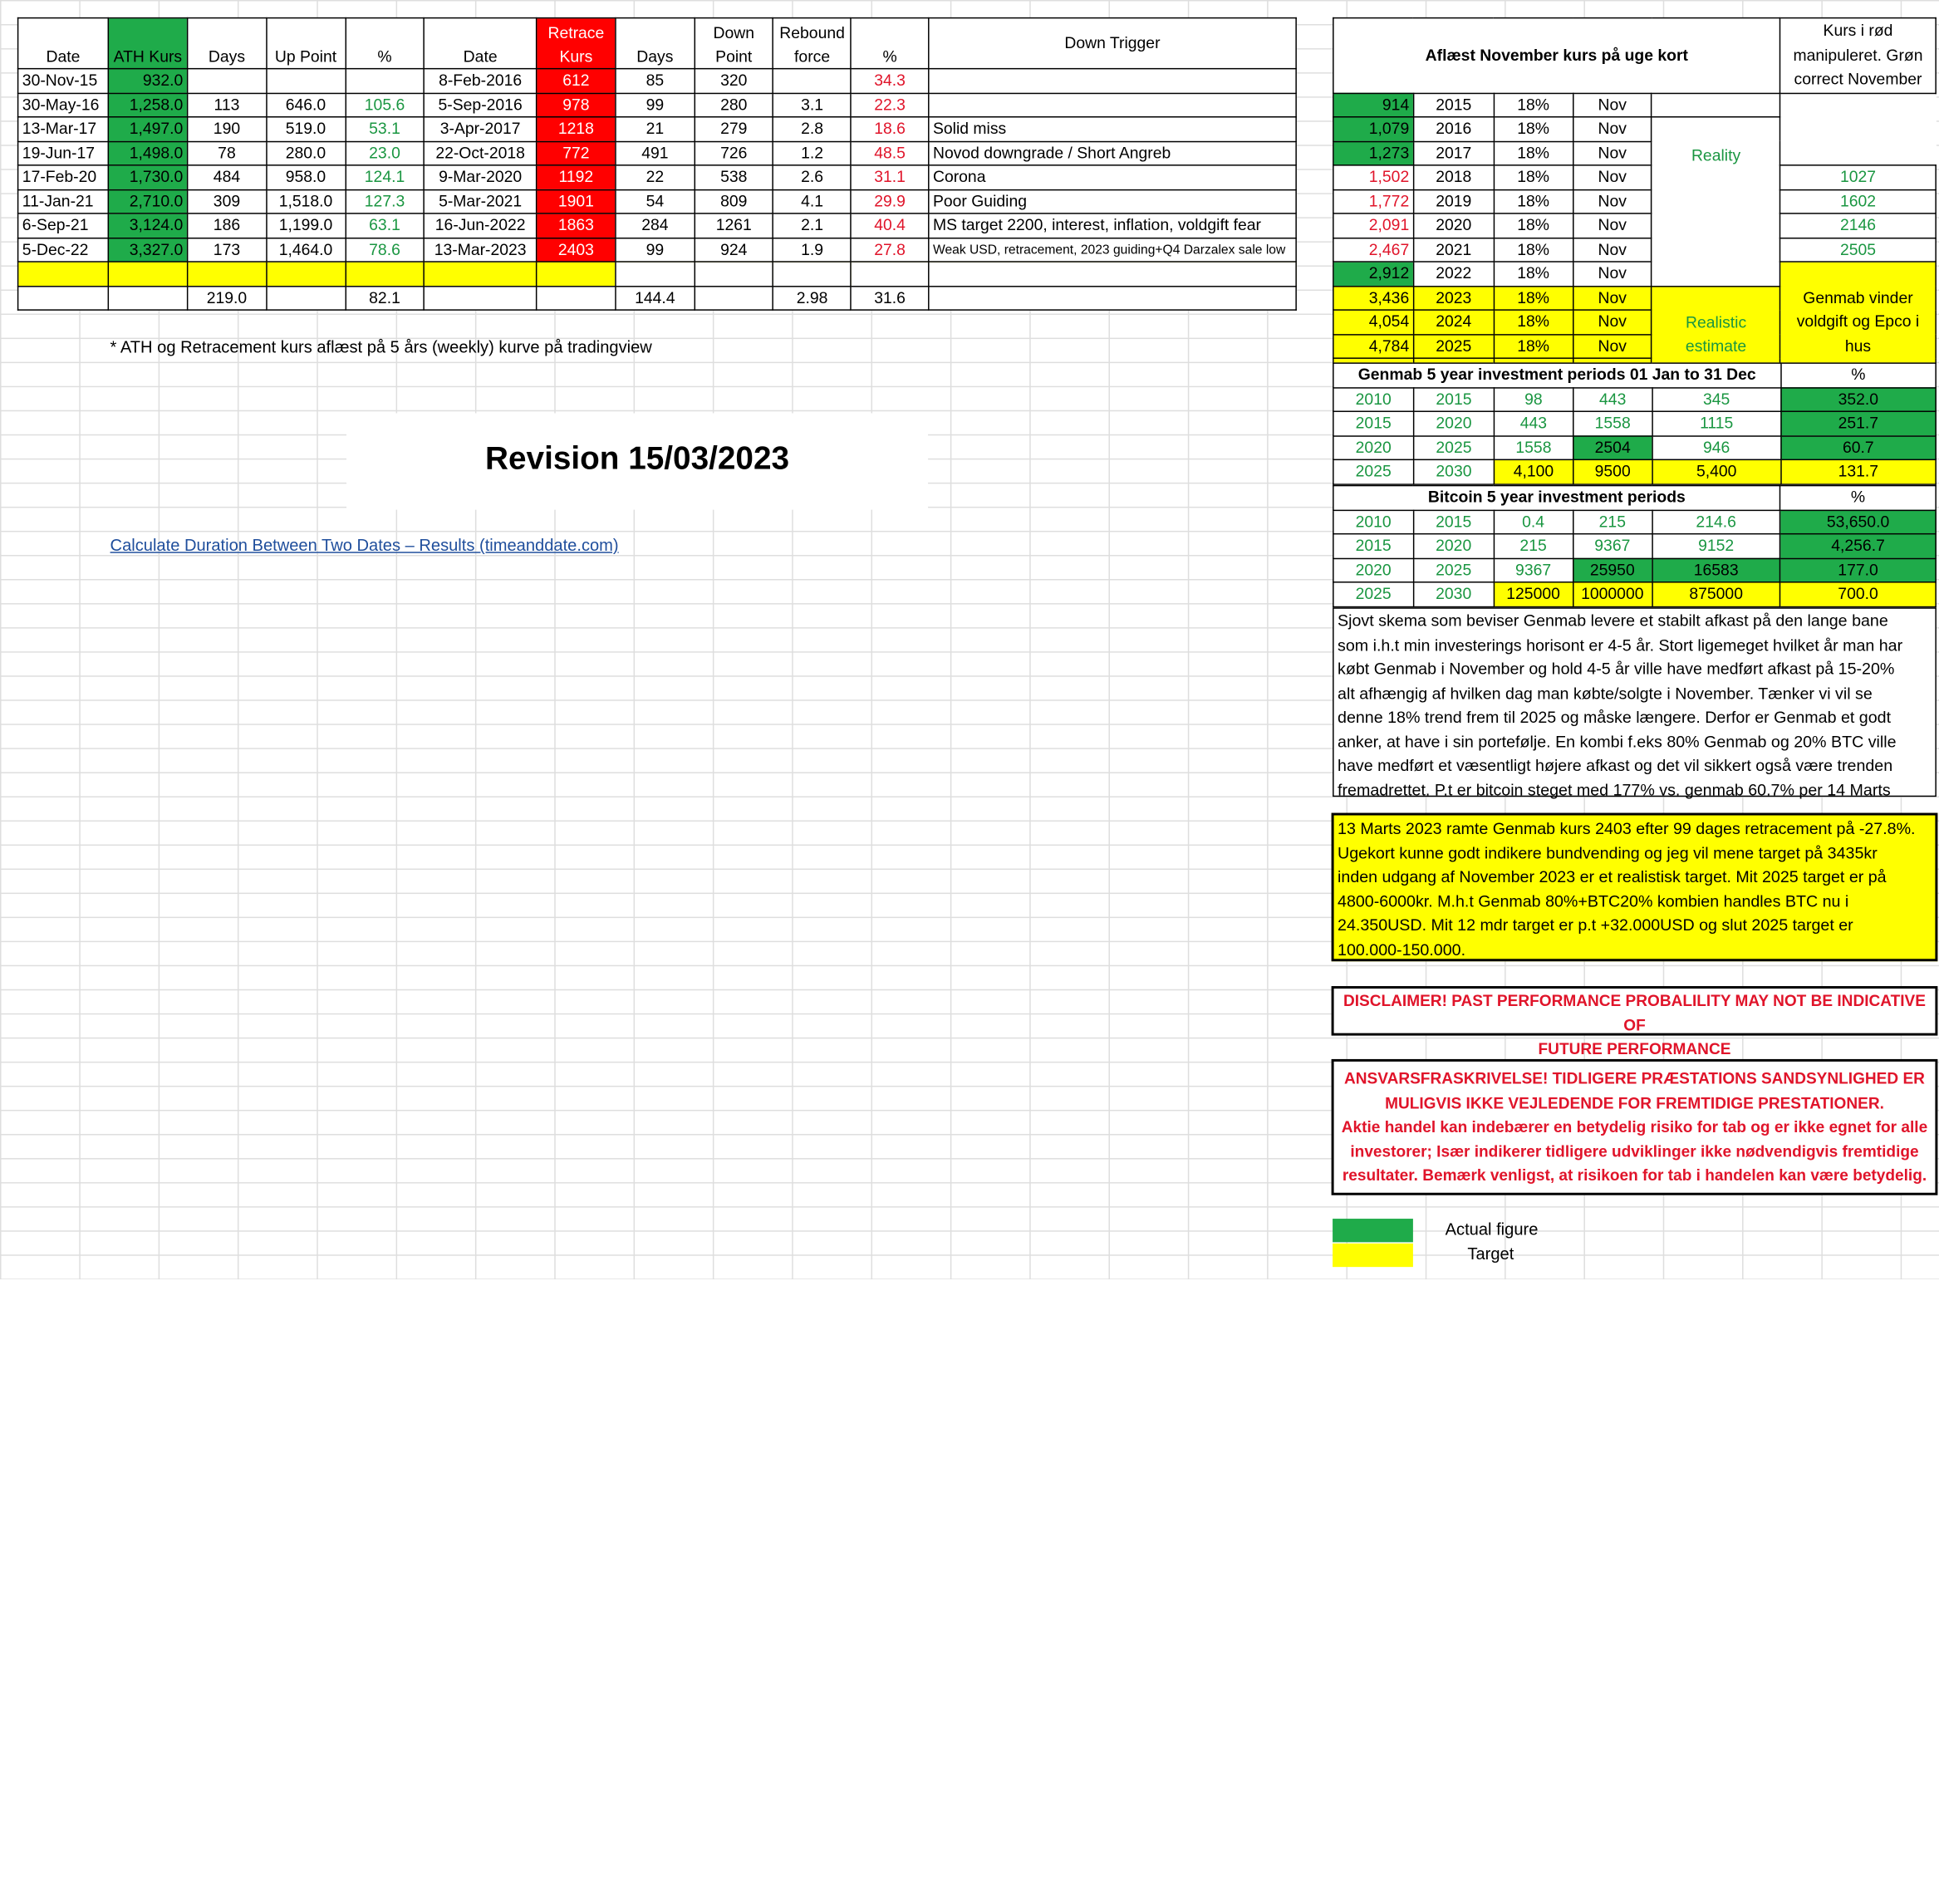 The image size is (1939, 1904). What do you see at coordinates (812, 104) in the screenshot?
I see `rebound-cell: 3.1` at bounding box center [812, 104].